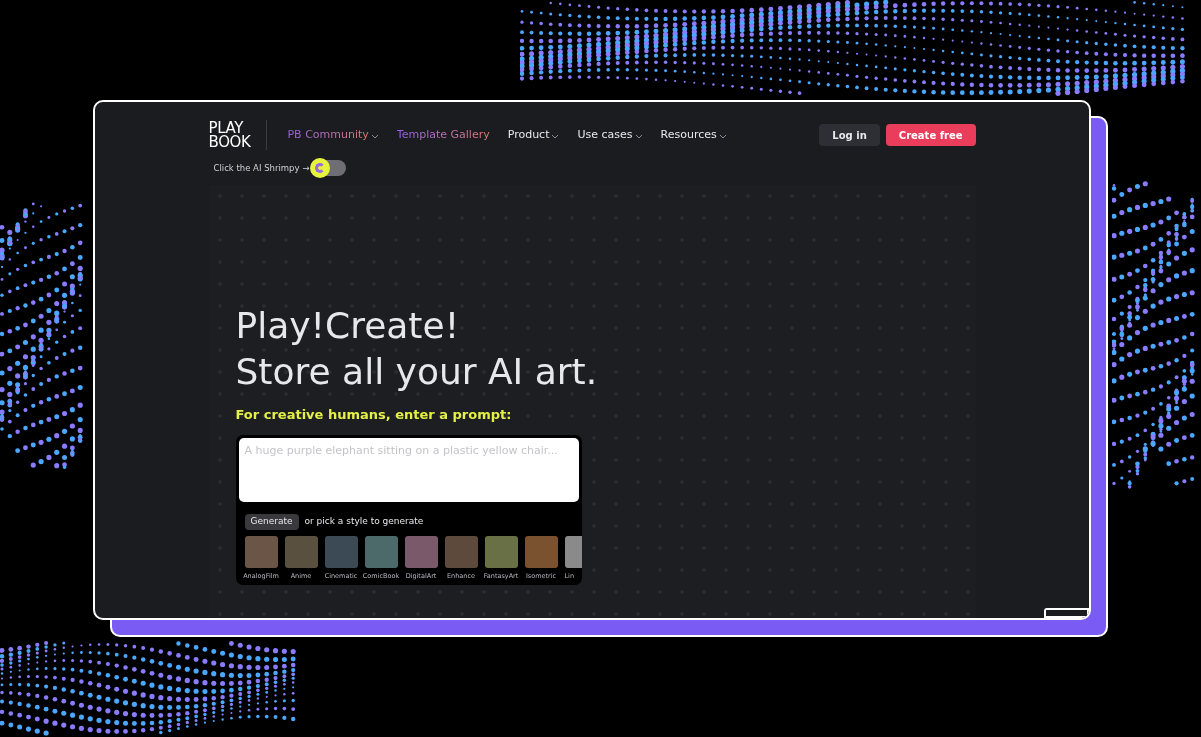 This screenshot has width=1201, height=737. I want to click on nav-link: Use cases, so click(605, 135).